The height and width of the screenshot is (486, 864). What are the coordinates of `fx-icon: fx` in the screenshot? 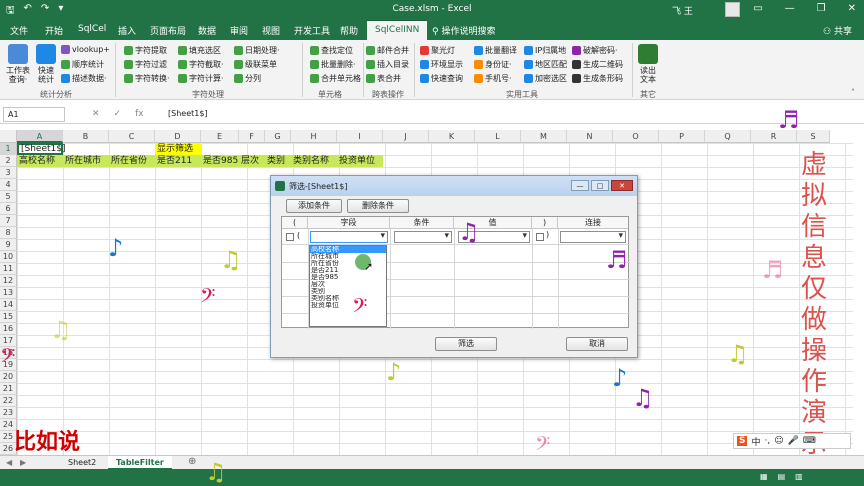 It's located at (139, 114).